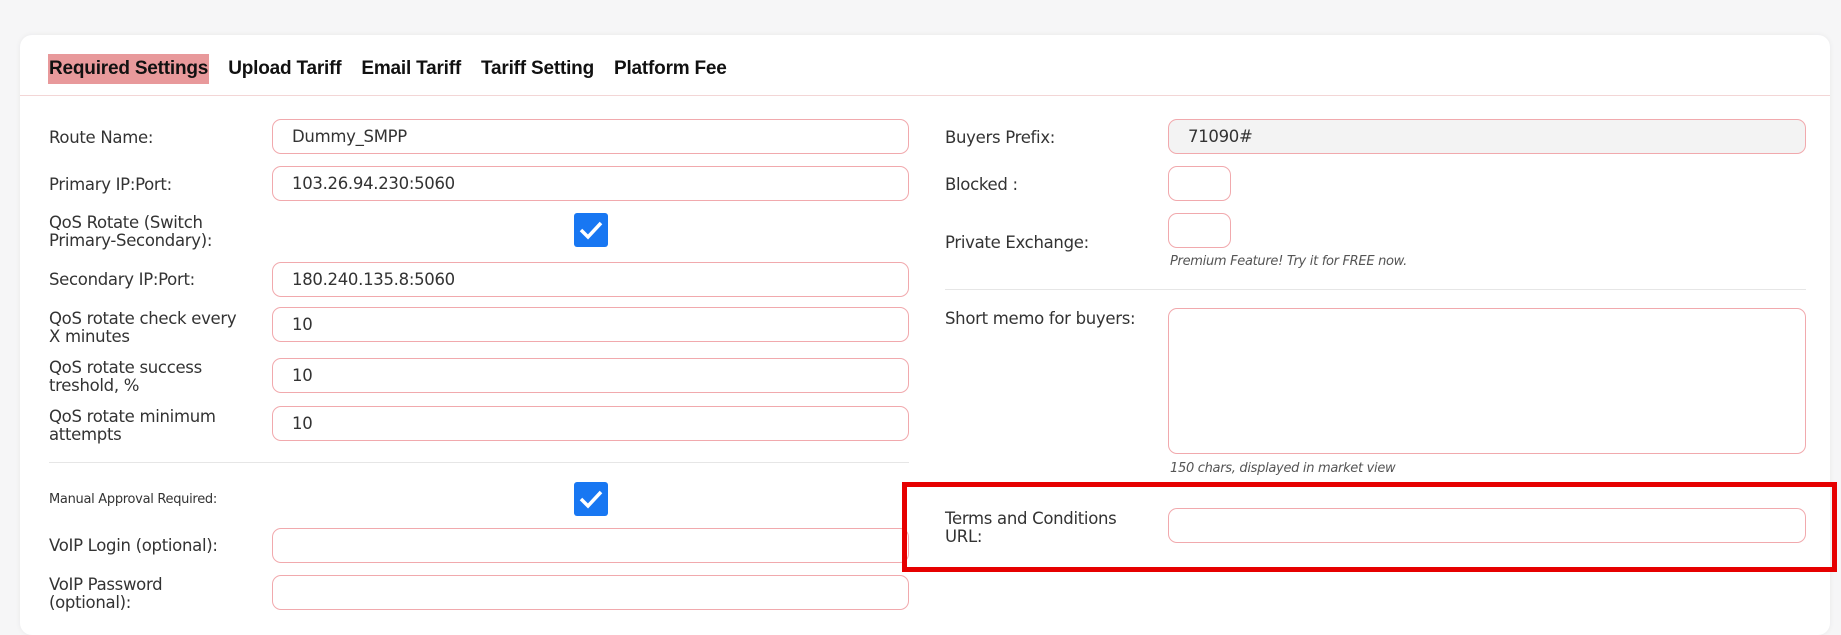 This screenshot has width=1841, height=635. I want to click on qos-min-label-line1: QoS rotate minimum, so click(132, 416).